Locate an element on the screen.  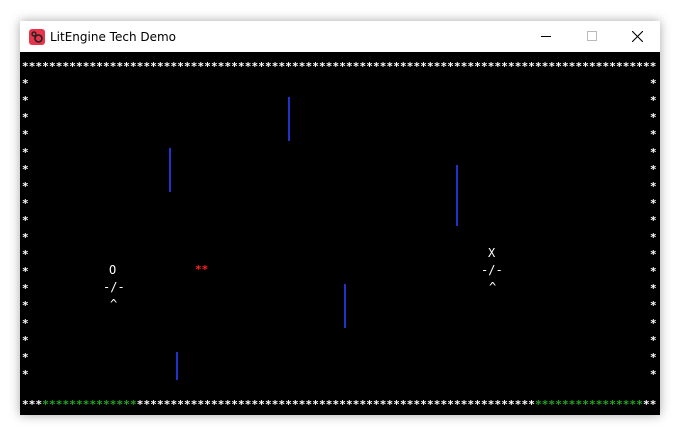
obstacle is located at coordinates (345, 306).